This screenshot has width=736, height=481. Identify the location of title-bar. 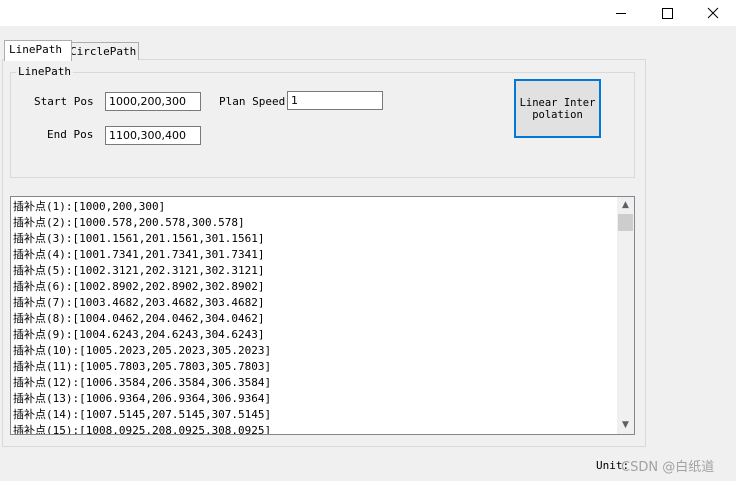
(368, 13).